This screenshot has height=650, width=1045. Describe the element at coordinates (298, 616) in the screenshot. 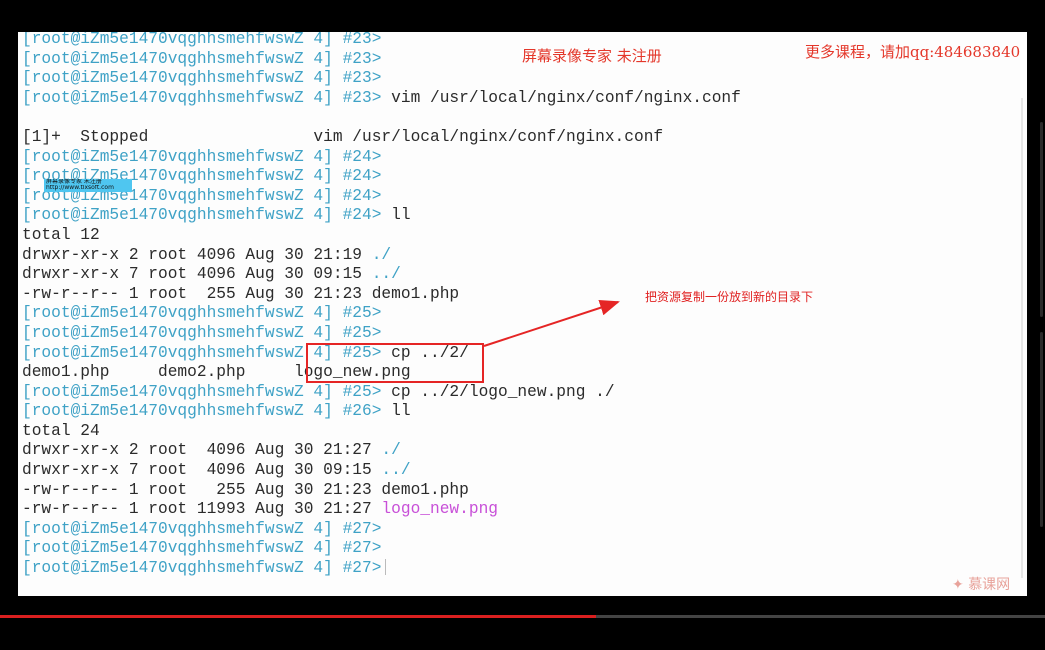

I see `video-progress-fill` at that location.